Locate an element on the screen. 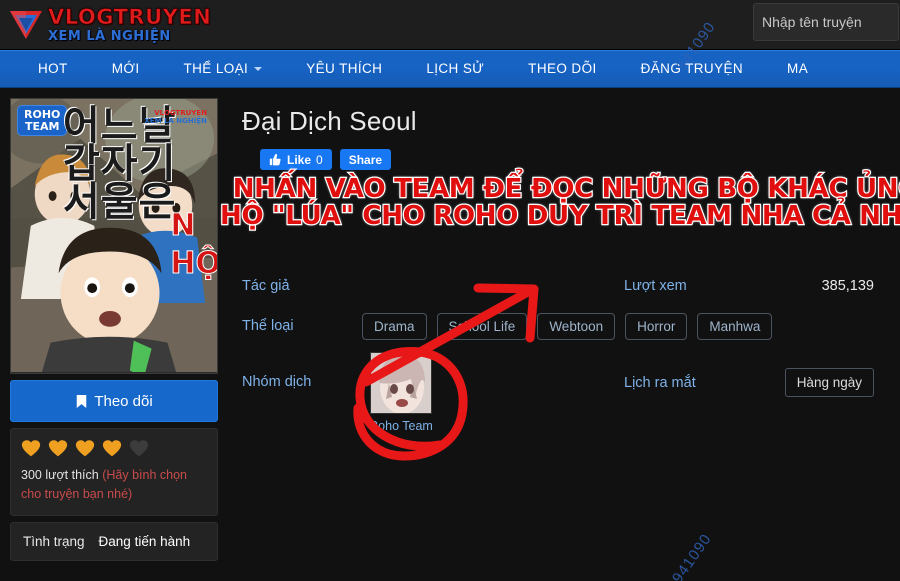 The image size is (900, 581). schedule-label: Lịch ra mắt is located at coordinates (660, 382).